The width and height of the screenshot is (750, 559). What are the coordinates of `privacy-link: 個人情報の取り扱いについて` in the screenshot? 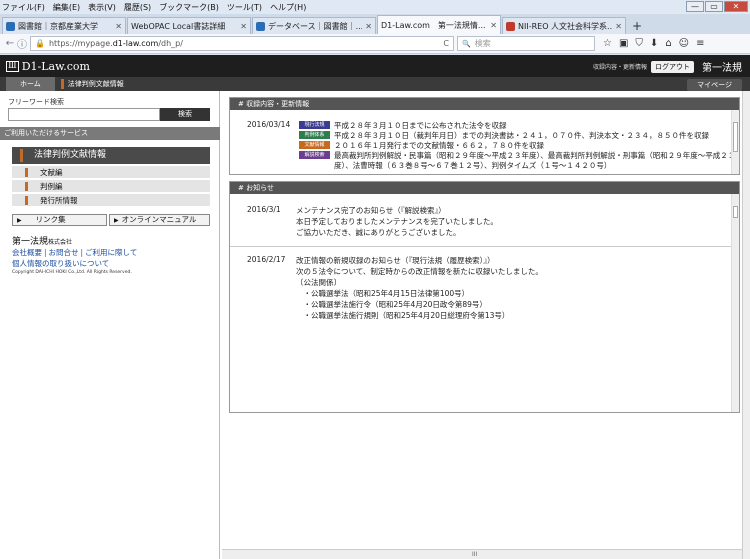 It's located at (60, 263).